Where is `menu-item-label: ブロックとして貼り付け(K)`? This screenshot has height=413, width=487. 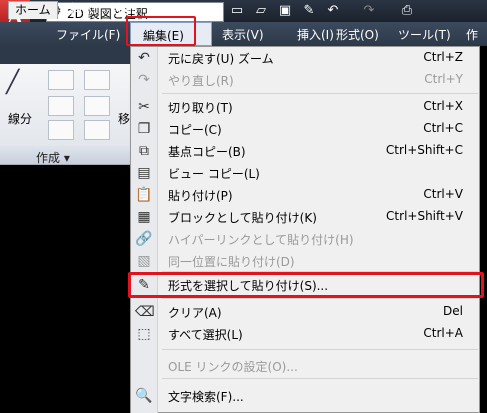 menu-item-label: ブロックとして貼り付け(K) is located at coordinates (242, 218).